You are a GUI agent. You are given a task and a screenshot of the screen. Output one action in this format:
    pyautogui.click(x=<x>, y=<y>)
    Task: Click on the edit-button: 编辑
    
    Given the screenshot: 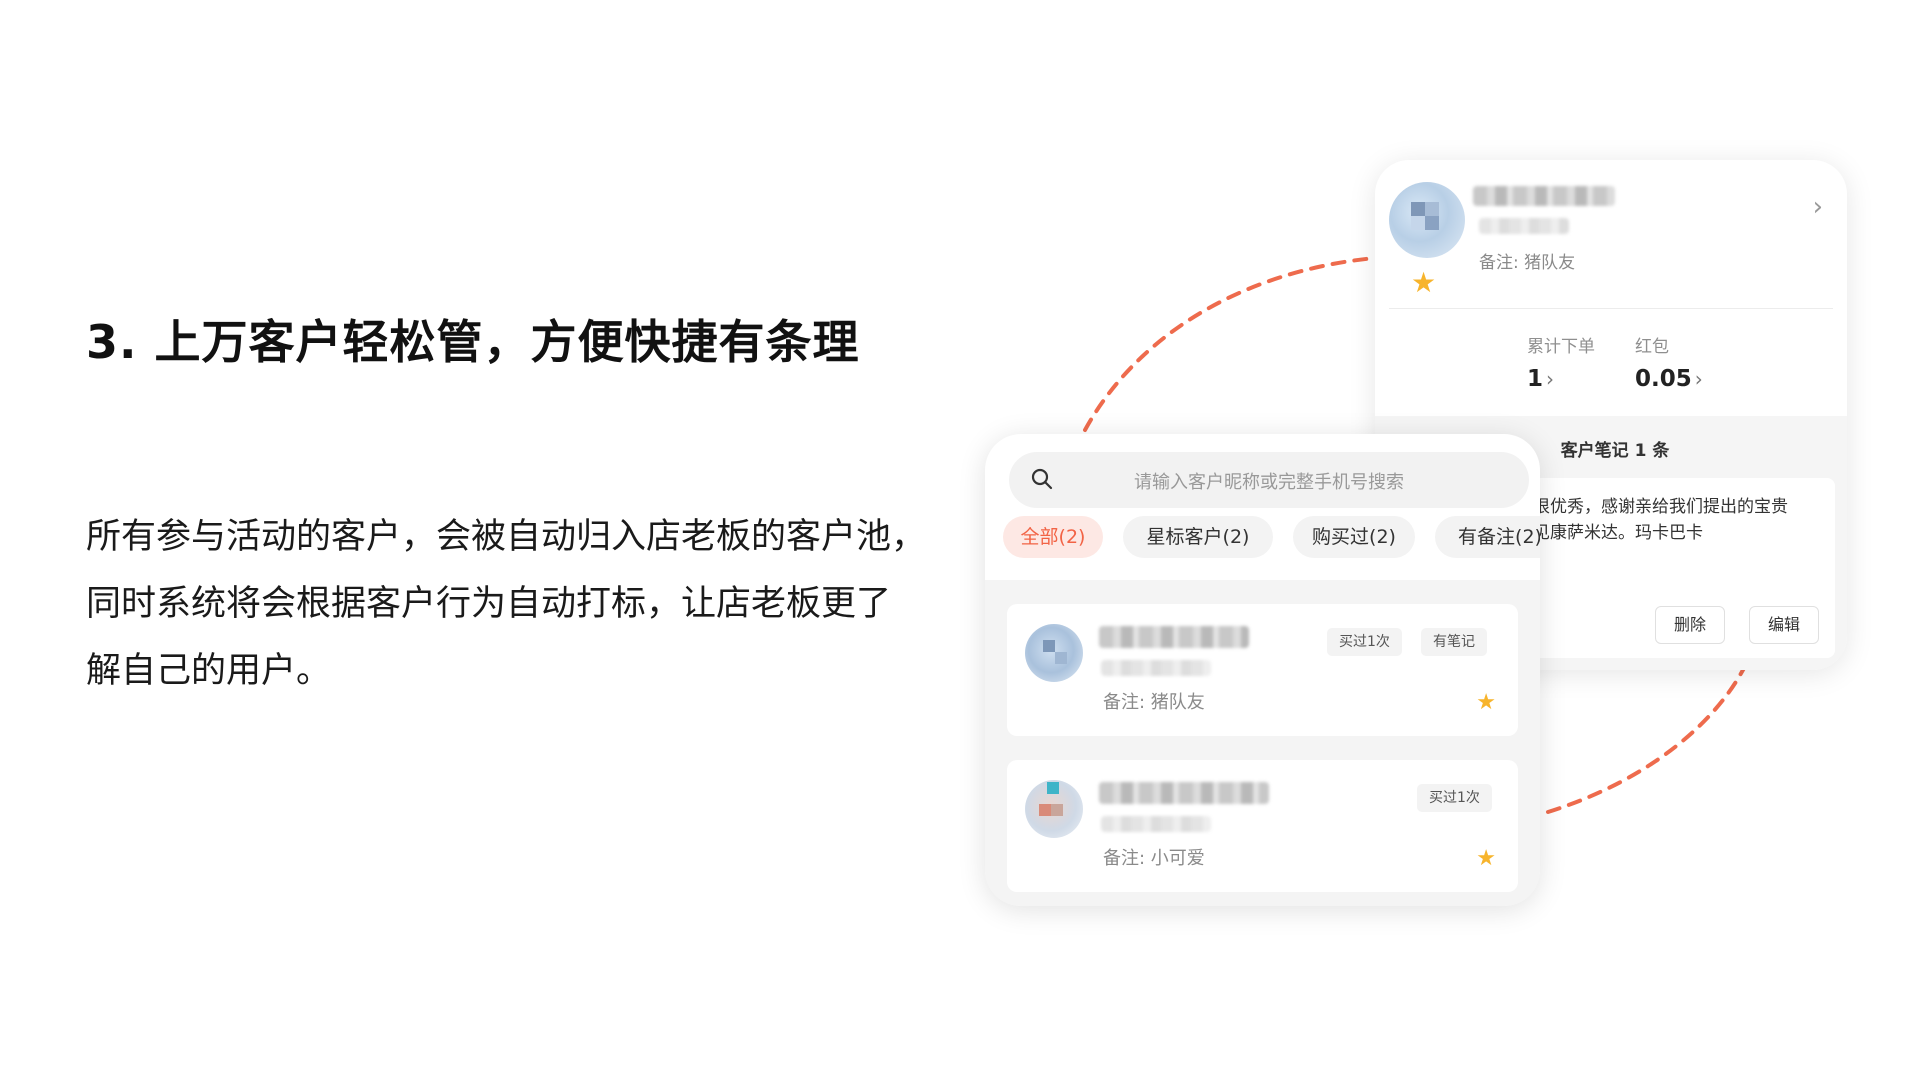 What is the action you would take?
    pyautogui.click(x=1784, y=625)
    